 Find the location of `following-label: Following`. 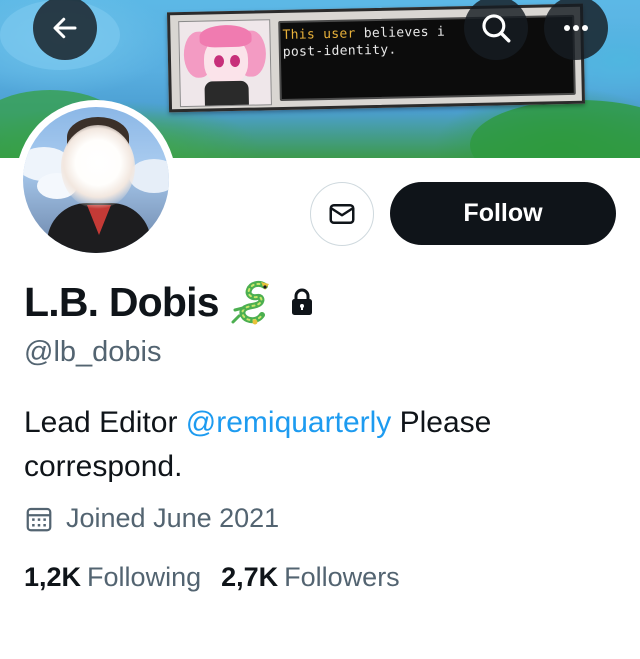

following-label: Following is located at coordinates (144, 577).